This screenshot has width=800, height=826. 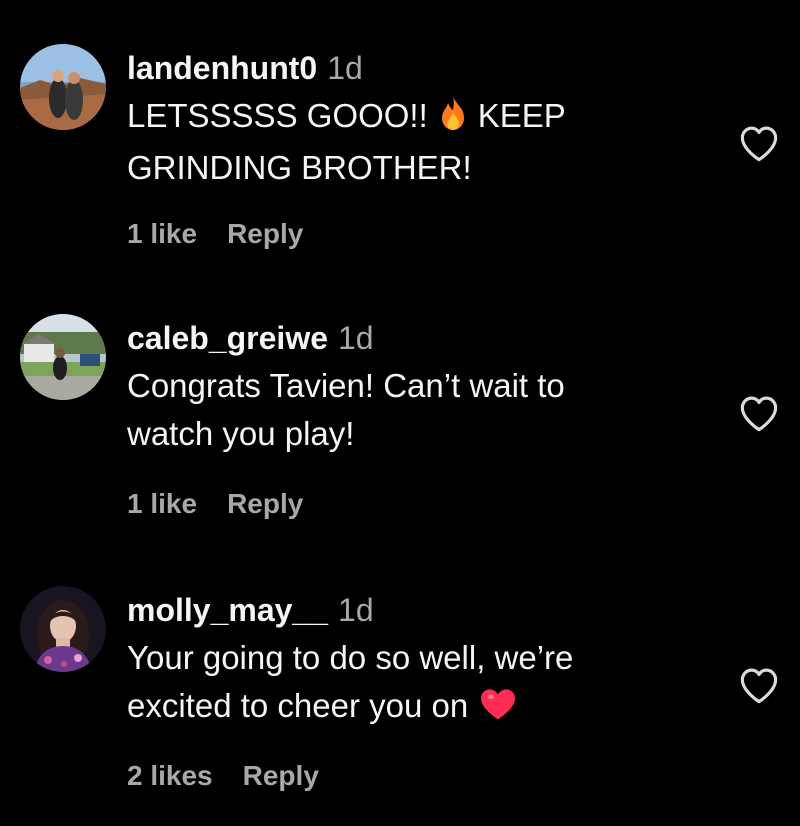 I want to click on comment-text: LETSSSSS GOOO!! KEEP GRINDING BROTHER!, so click(x=407, y=142).